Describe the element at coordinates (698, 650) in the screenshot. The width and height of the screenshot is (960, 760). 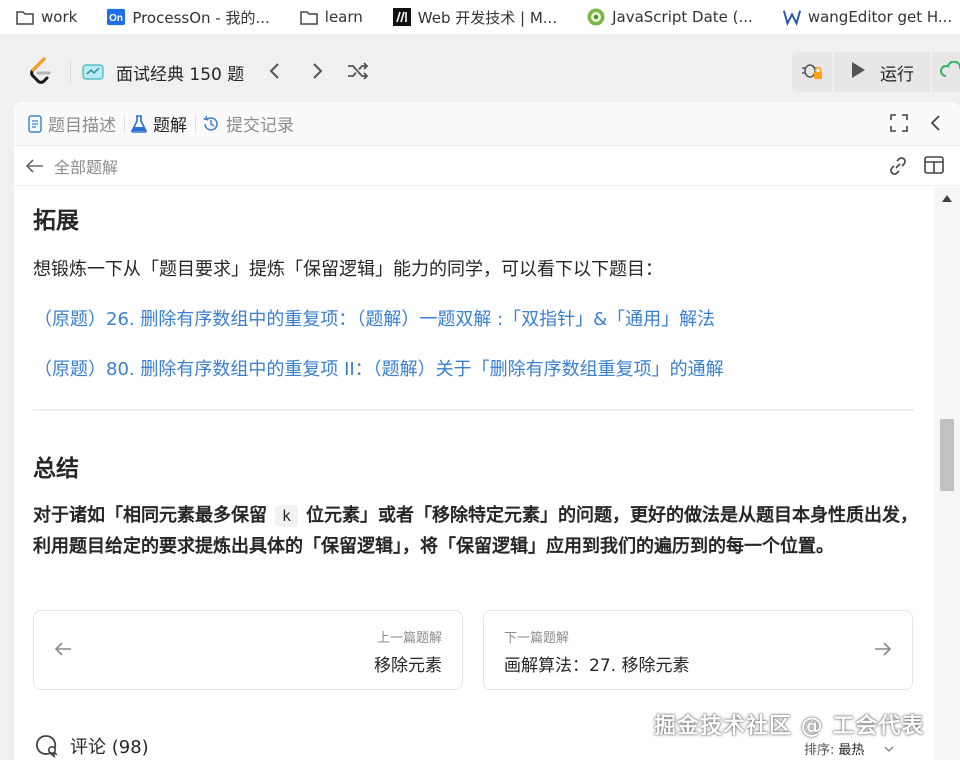
I see `next-solution-card: 下一篇题解 画解算法：27. 移除元素` at that location.